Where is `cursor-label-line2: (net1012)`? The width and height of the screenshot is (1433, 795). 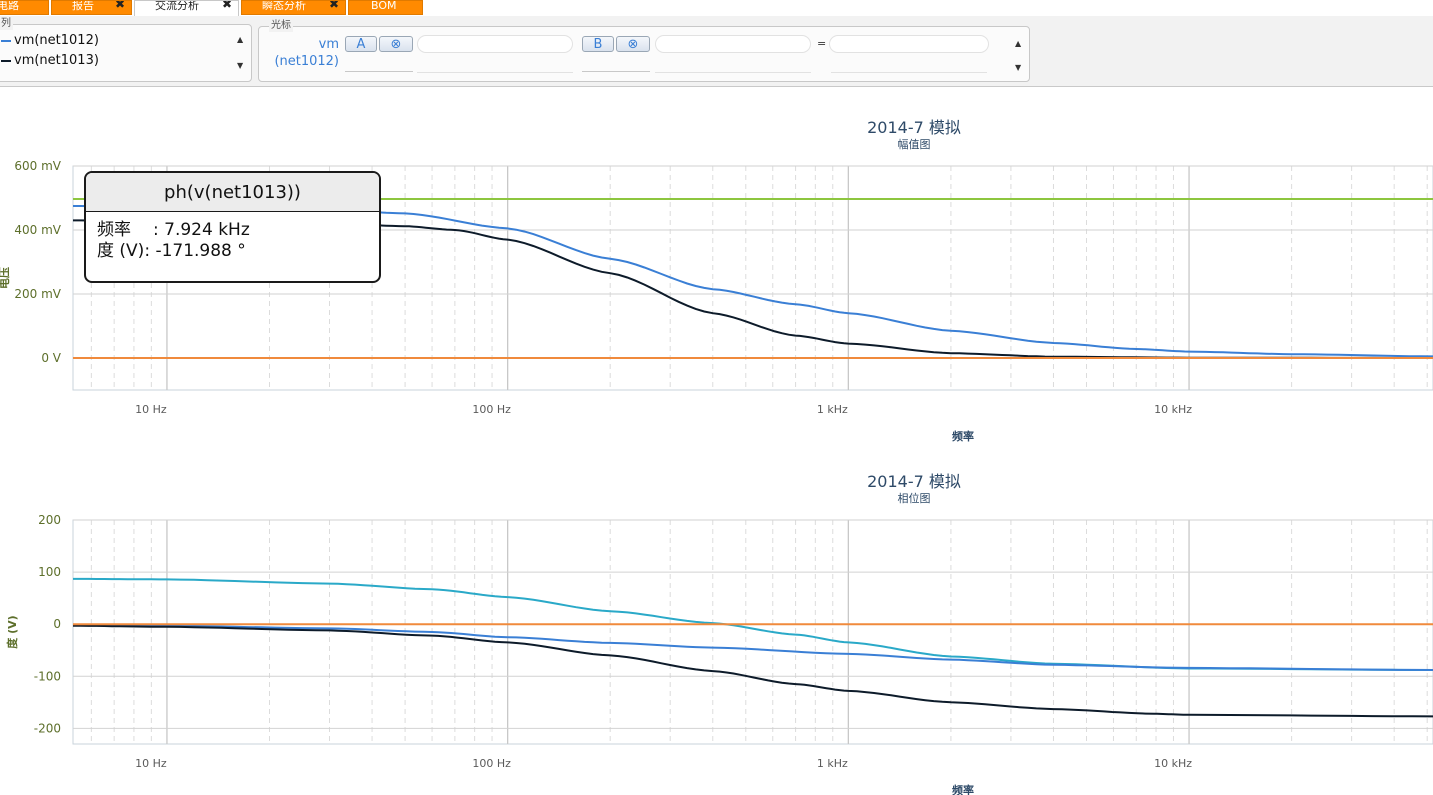 cursor-label-line2: (net1012) is located at coordinates (306, 61).